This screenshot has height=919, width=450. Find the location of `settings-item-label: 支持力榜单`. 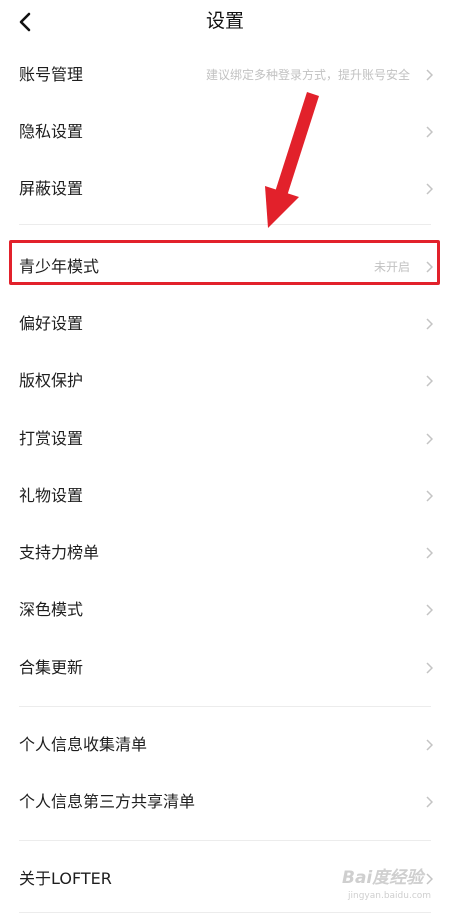

settings-item-label: 支持力榜单 is located at coordinates (59, 552).